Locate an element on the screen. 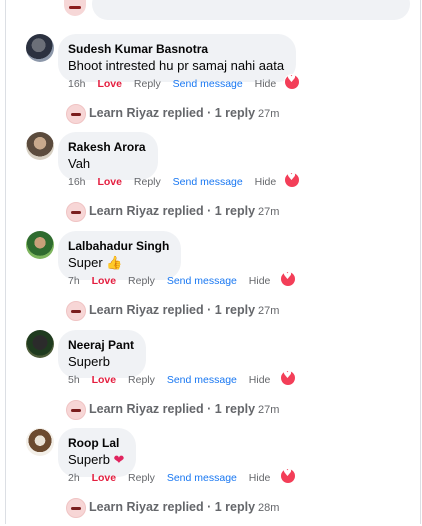 This screenshot has height=526, width=422. comment-text: Vah is located at coordinates (79, 163).